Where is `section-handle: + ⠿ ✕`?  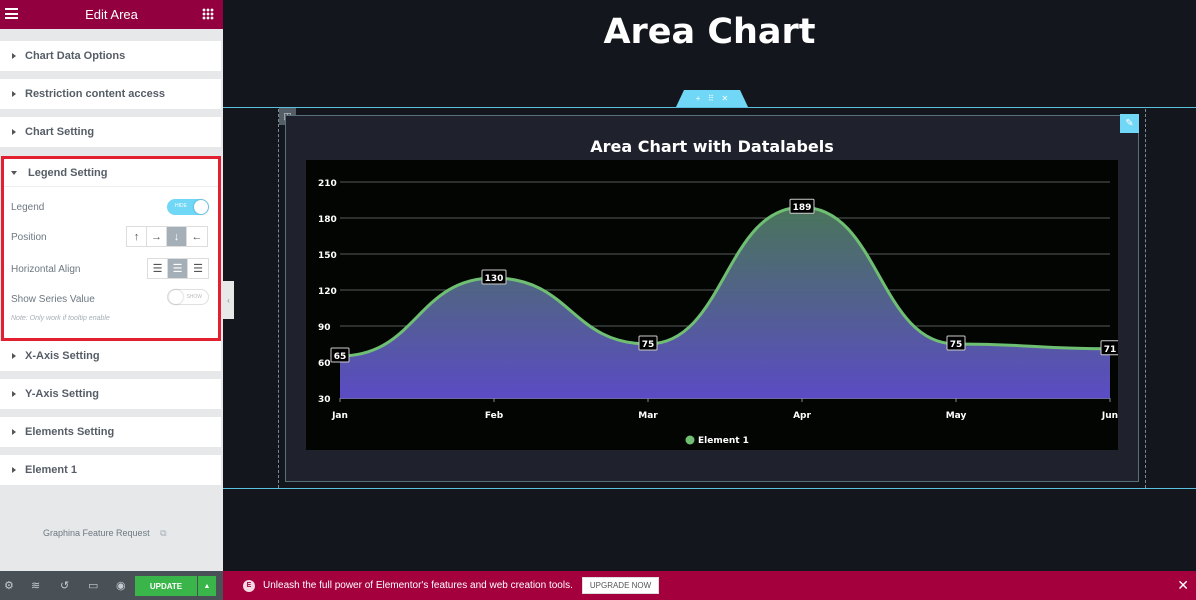 section-handle: + ⠿ ✕ is located at coordinates (712, 98).